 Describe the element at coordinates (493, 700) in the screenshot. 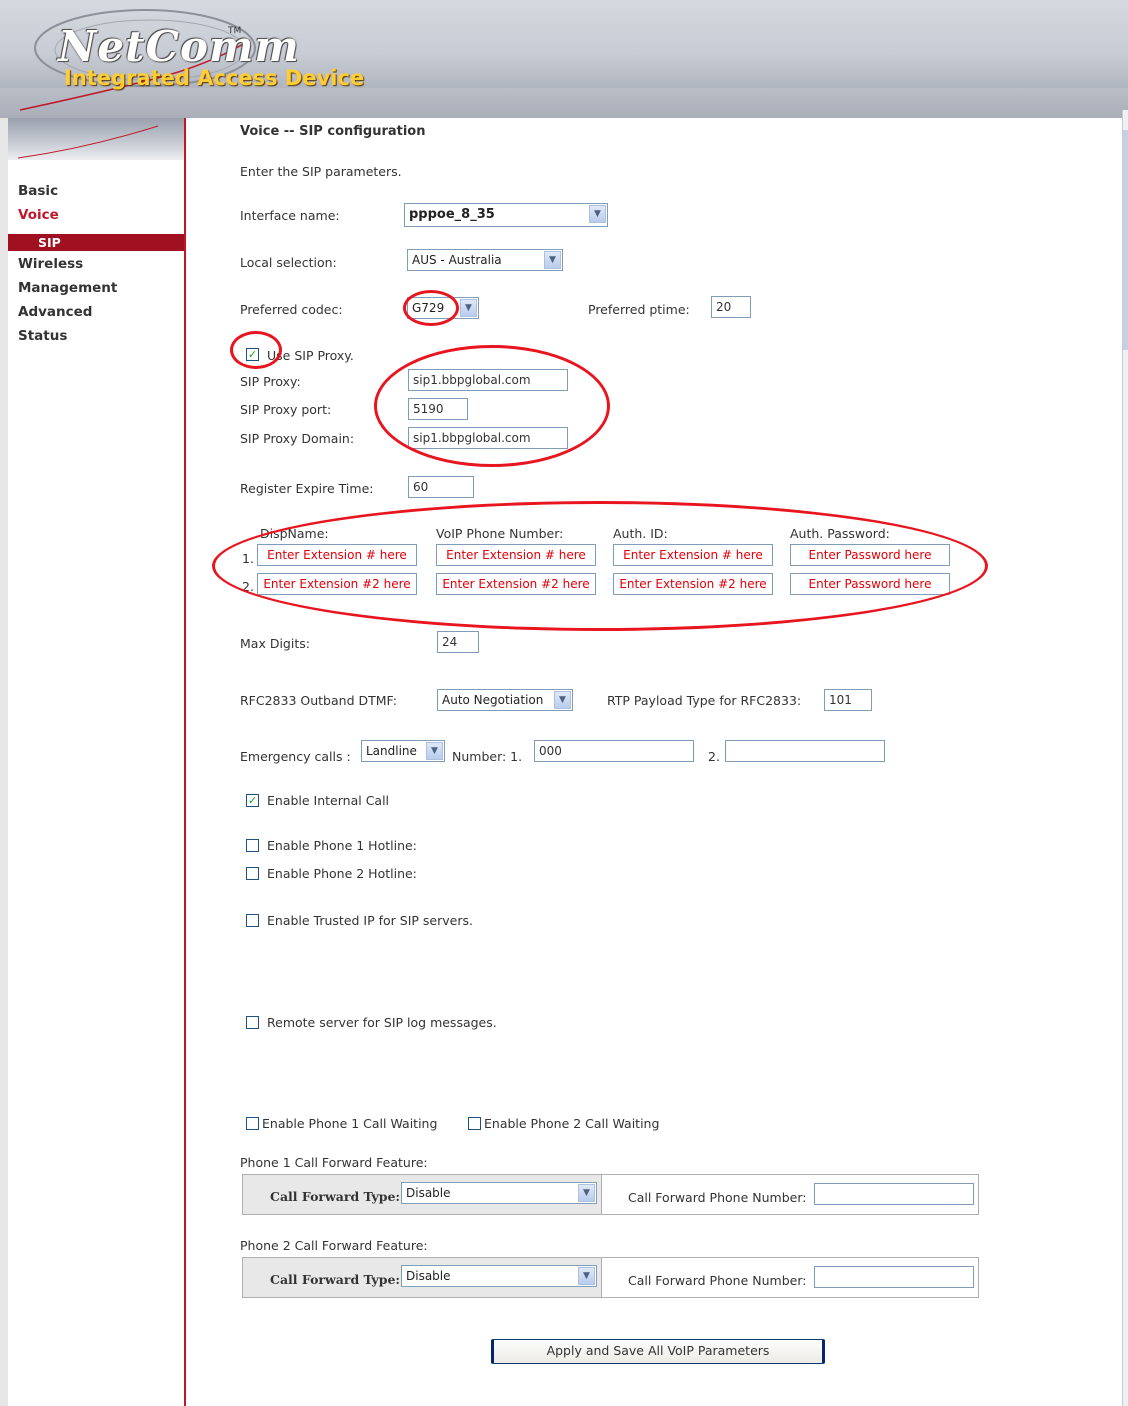

I see `dtmf-select-value: Auto Negotiation` at that location.